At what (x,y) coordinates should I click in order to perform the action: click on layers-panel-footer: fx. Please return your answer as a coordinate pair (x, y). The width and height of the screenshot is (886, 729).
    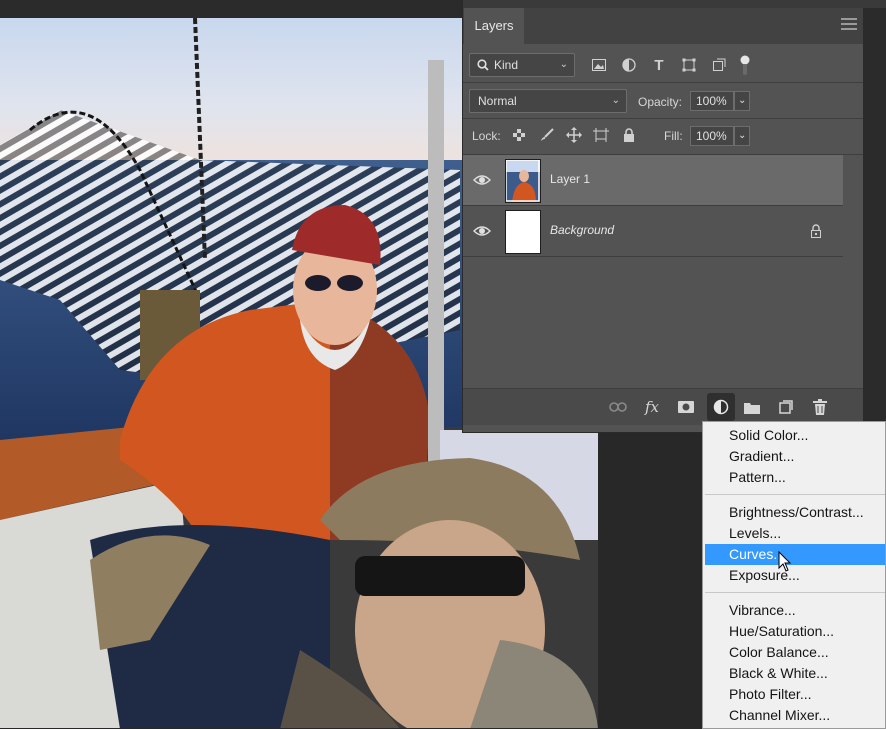
    Looking at the image, I should click on (663, 406).